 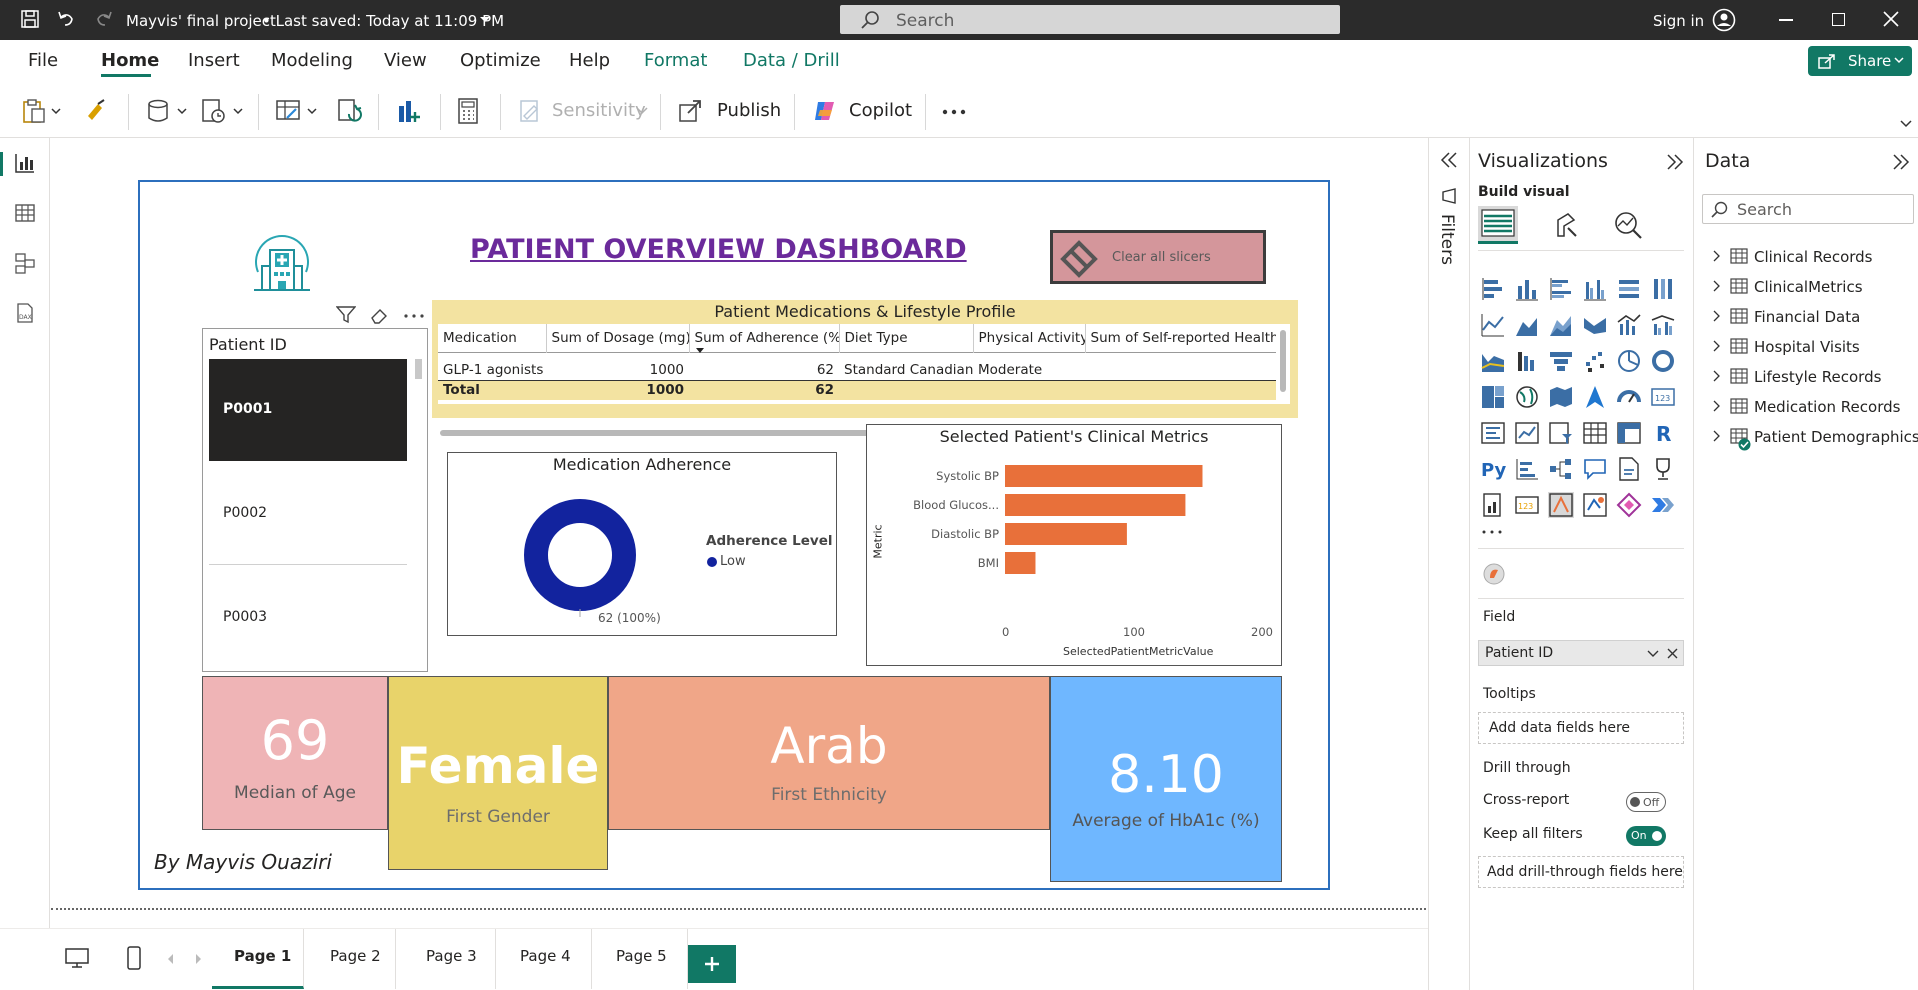 I want to click on qa-visual-icon, so click(x=1595, y=469).